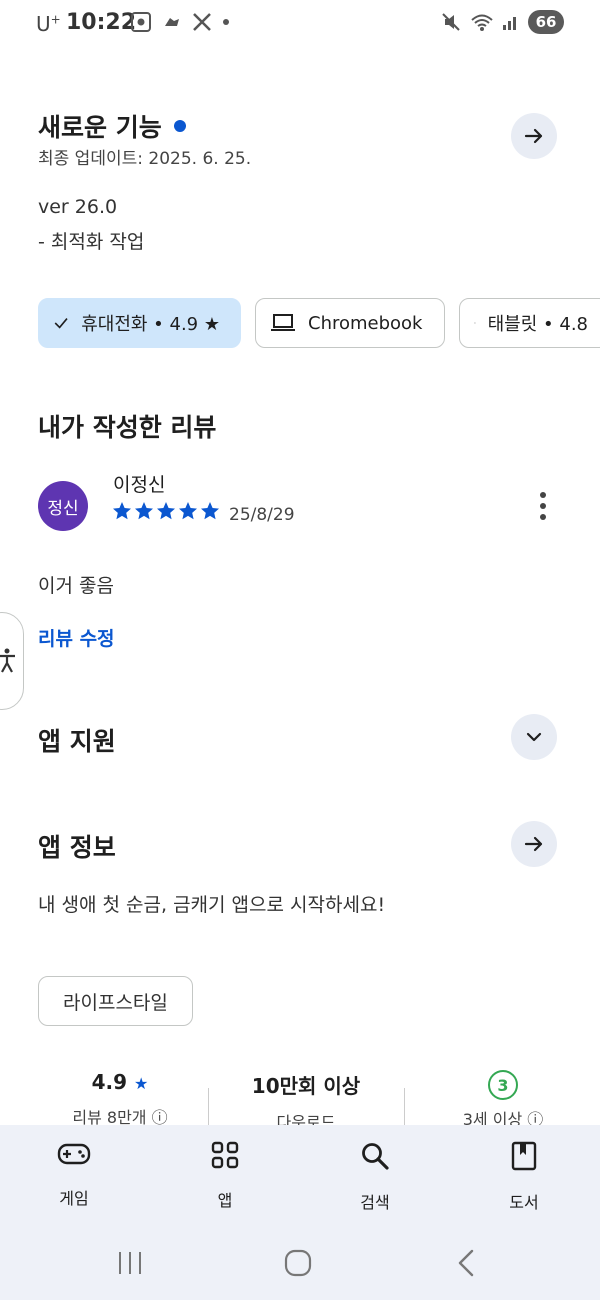 This screenshot has width=600, height=1300. What do you see at coordinates (77, 847) in the screenshot?
I see `app-info-heading: 앱 정보` at bounding box center [77, 847].